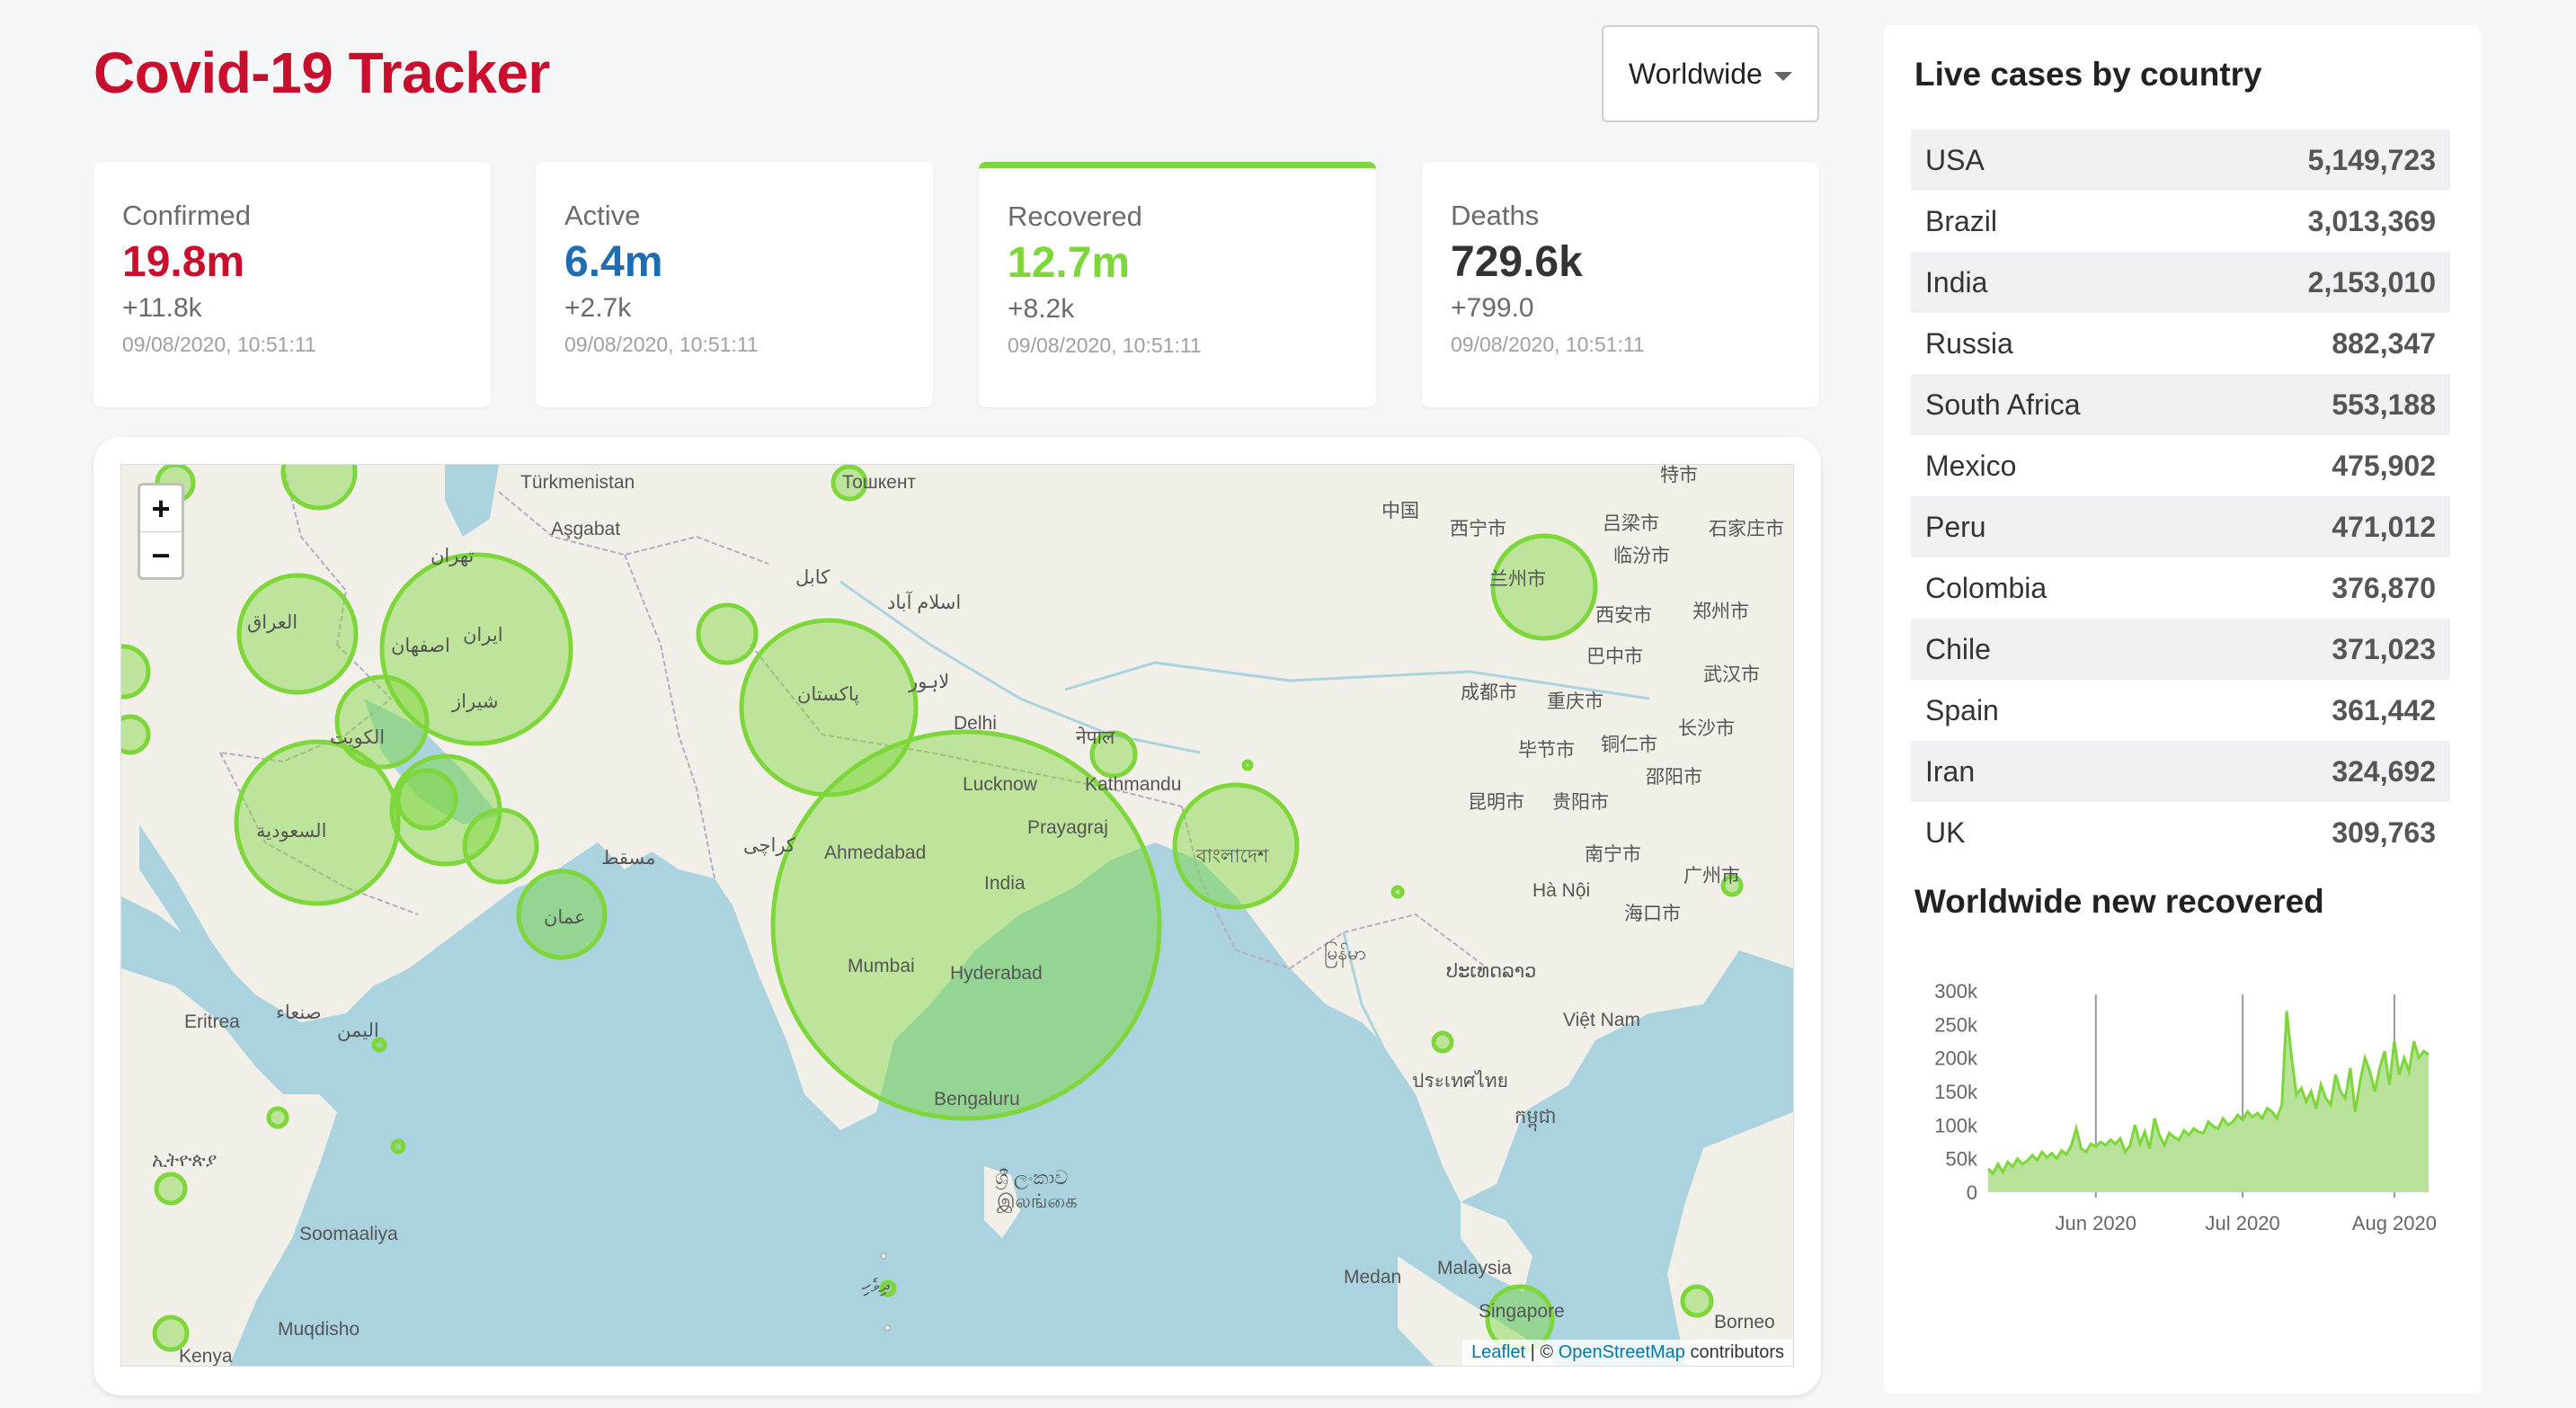 Image resolution: width=2576 pixels, height=1408 pixels. What do you see at coordinates (2180, 588) in the screenshot?
I see `table-row: Colombia 376,870` at bounding box center [2180, 588].